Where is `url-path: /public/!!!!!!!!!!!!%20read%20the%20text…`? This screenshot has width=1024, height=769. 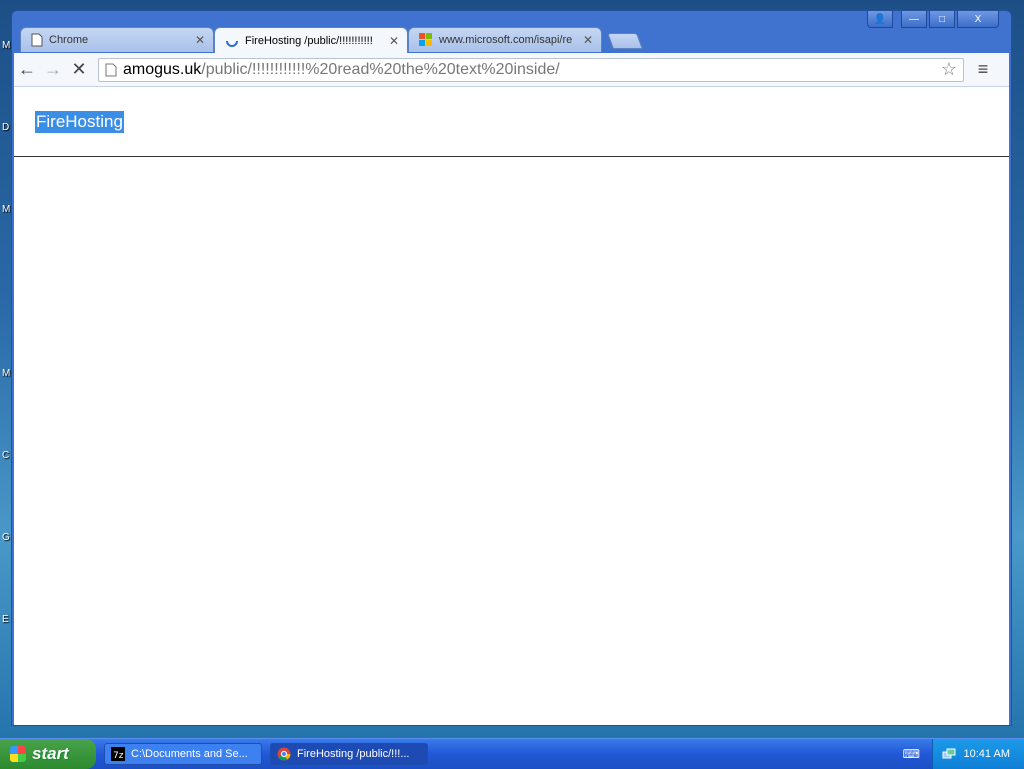 url-path: /public/!!!!!!!!!!!!%20read%20the%20text… is located at coordinates (380, 69).